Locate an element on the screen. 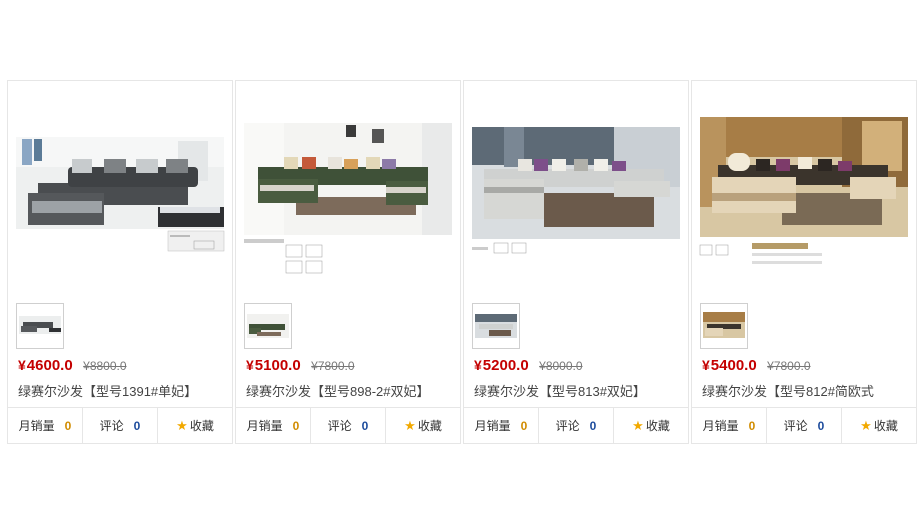 This screenshot has width=920, height=530. price-row: ¥5100.0 ¥7800.0 is located at coordinates (300, 366).